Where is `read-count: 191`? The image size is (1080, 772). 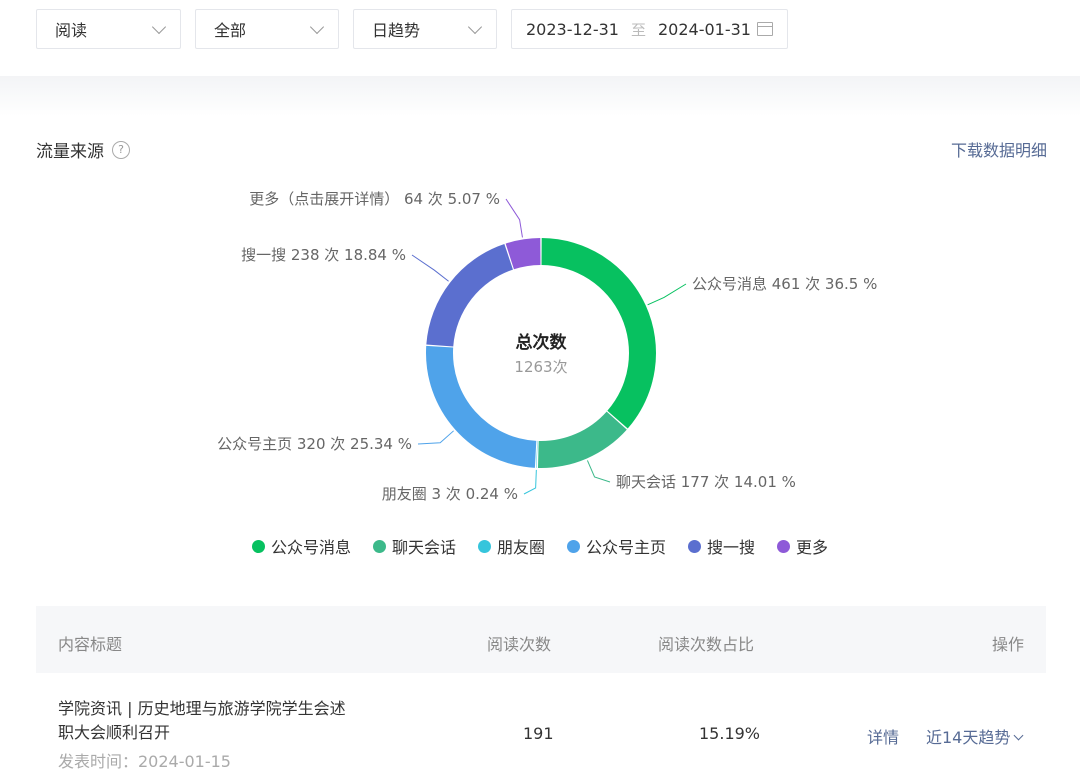 read-count: 191 is located at coordinates (538, 733).